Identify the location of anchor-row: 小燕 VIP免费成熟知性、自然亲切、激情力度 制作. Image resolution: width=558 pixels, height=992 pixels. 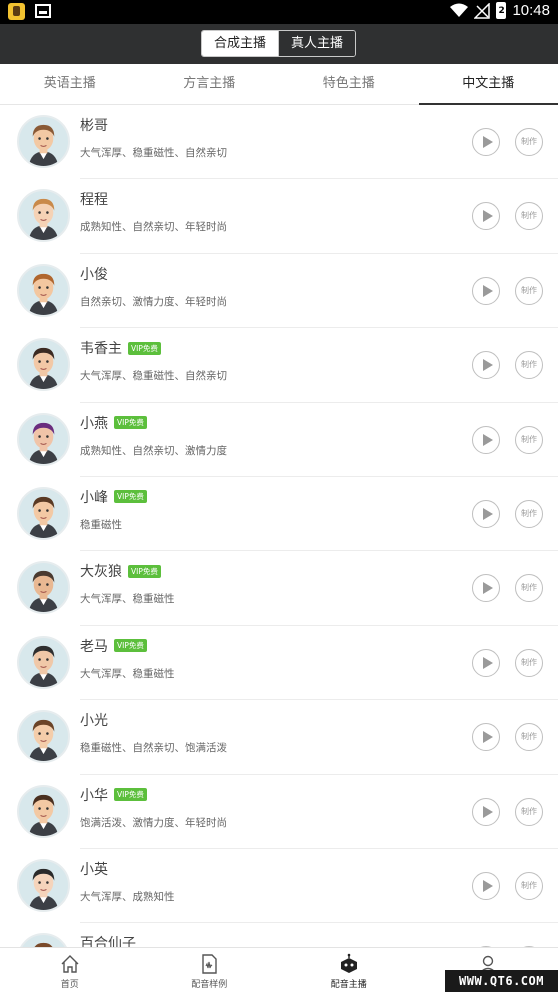
(279, 440).